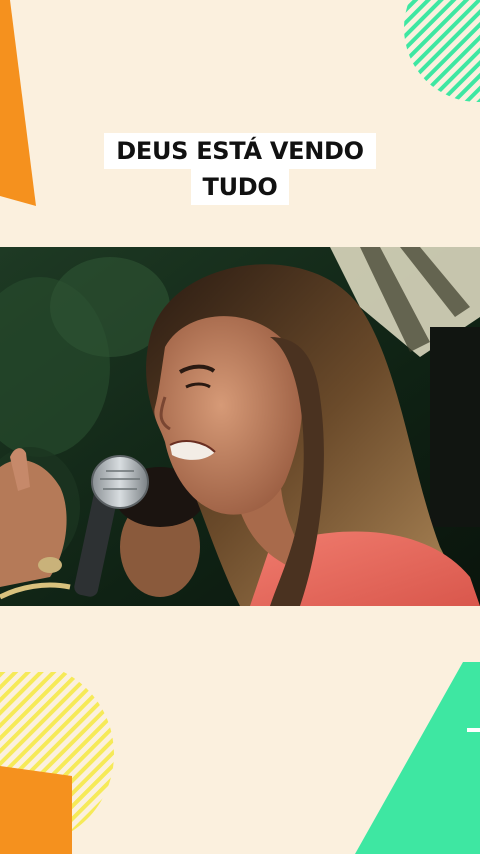 This screenshot has width=480, height=854. I want to click on caption-line-1: DEUS ESTÁ VENDO, so click(240, 151).